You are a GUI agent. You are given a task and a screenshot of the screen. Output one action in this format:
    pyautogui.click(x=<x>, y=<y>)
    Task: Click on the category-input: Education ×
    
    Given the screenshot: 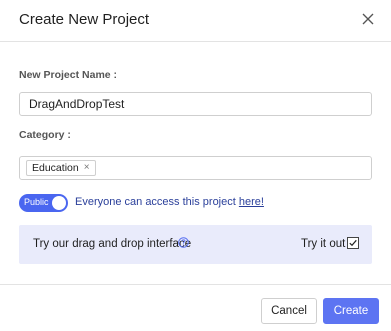 What is the action you would take?
    pyautogui.click(x=195, y=168)
    